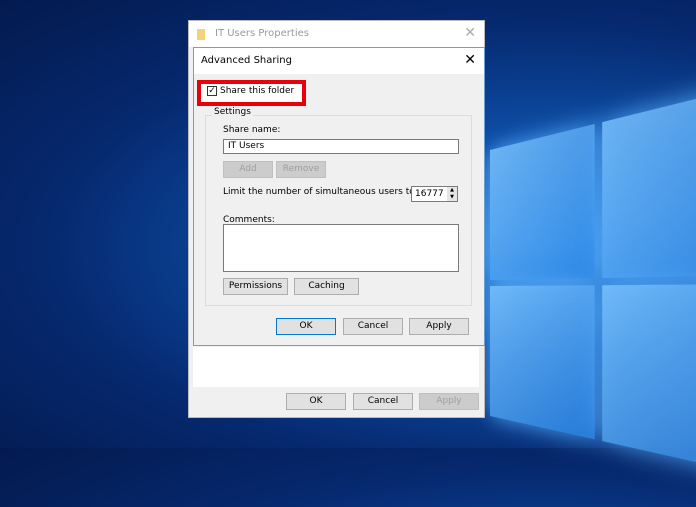  What do you see at coordinates (212, 91) in the screenshot?
I see `share-checkbox: ✓` at bounding box center [212, 91].